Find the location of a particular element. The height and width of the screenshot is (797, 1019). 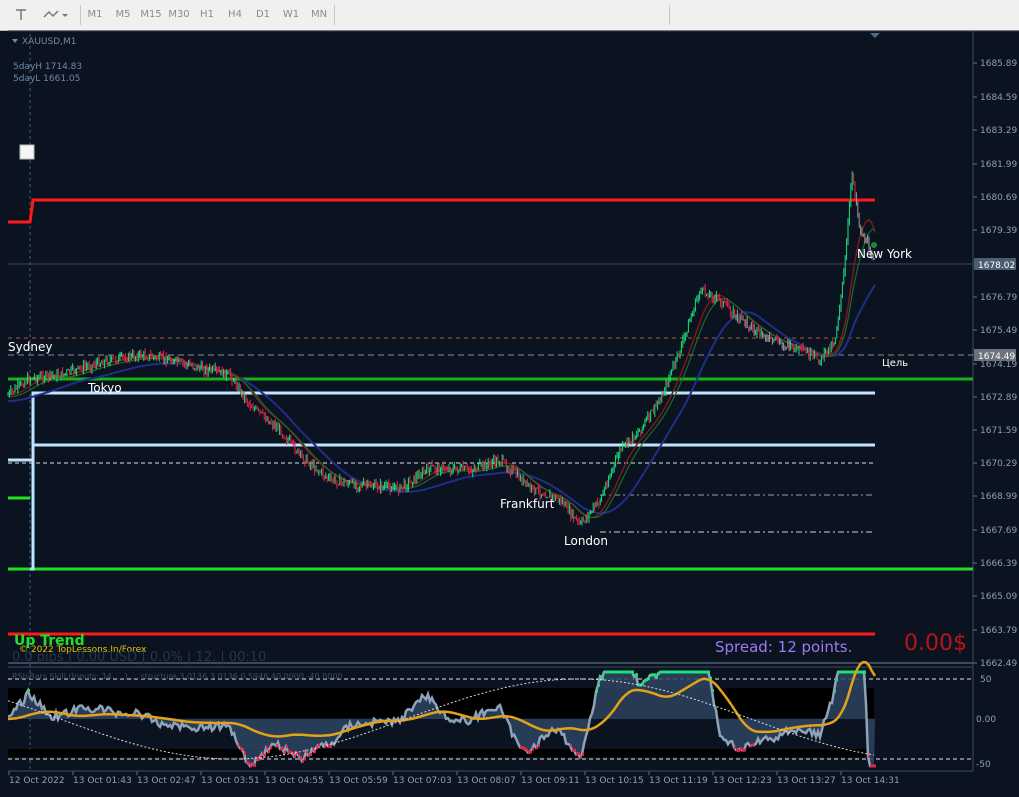

time-tick: 13 Oct 12:23 is located at coordinates (742, 781).